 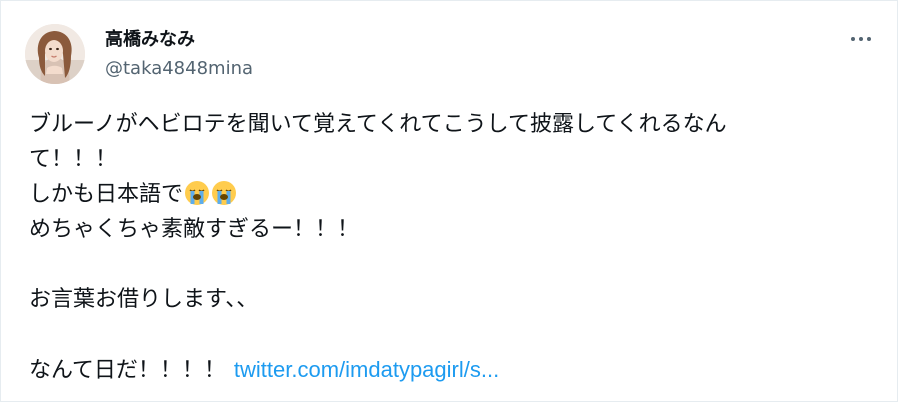 I want to click on tweet-line-4: めちゃくちゃ素敵すぎるー！！！, so click(x=194, y=229).